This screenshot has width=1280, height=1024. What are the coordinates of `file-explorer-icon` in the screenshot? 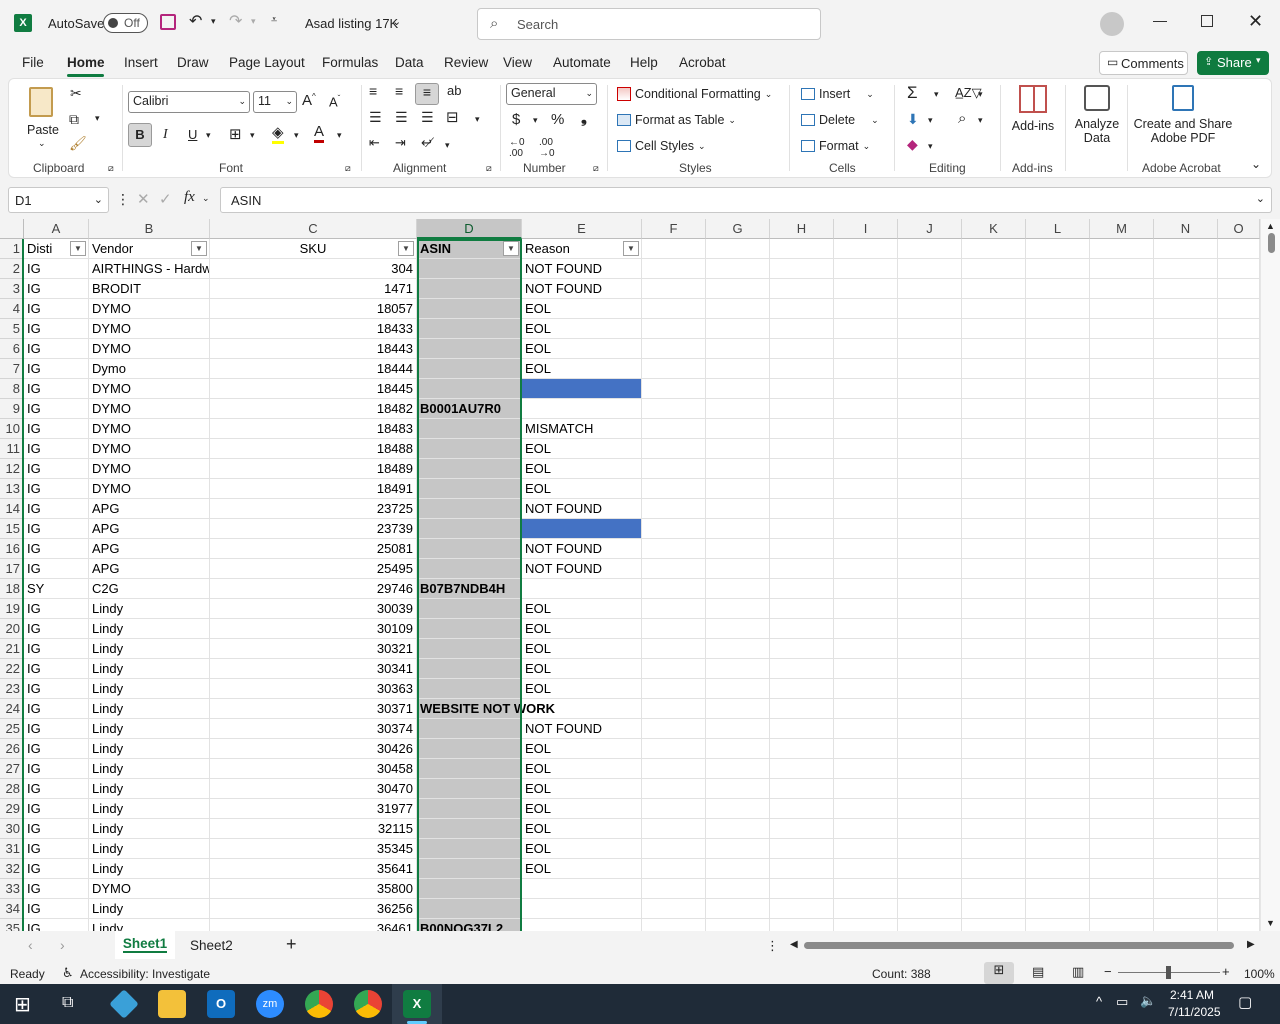 It's located at (172, 1004).